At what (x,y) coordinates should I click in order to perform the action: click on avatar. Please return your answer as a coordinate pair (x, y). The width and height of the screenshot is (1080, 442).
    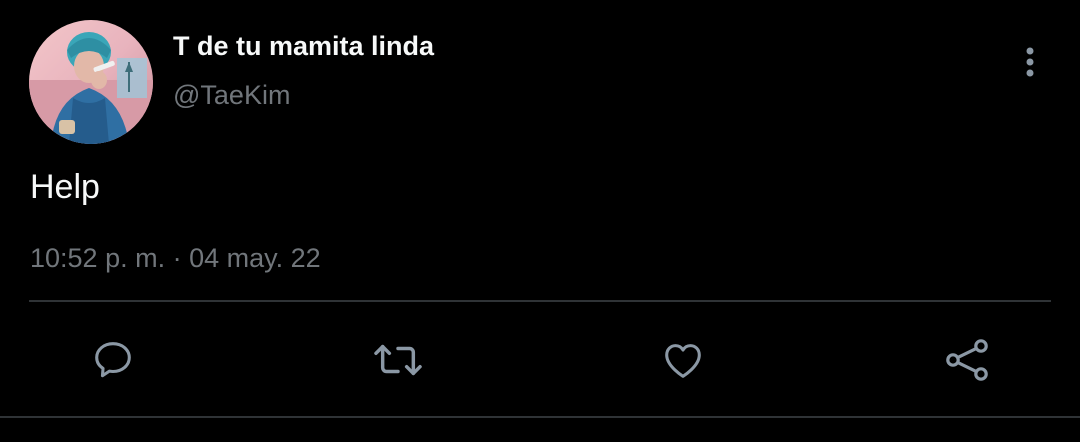
    Looking at the image, I should click on (91, 82).